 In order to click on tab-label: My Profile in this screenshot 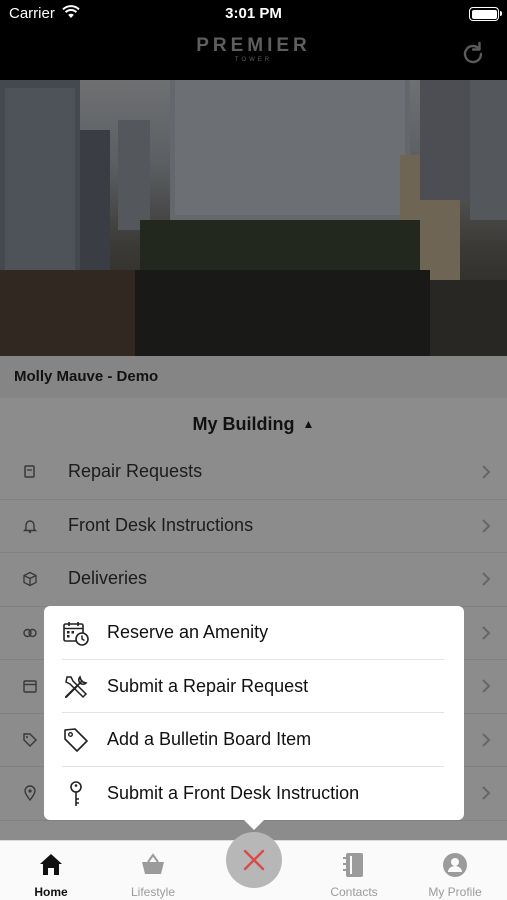, I will do `click(455, 892)`.